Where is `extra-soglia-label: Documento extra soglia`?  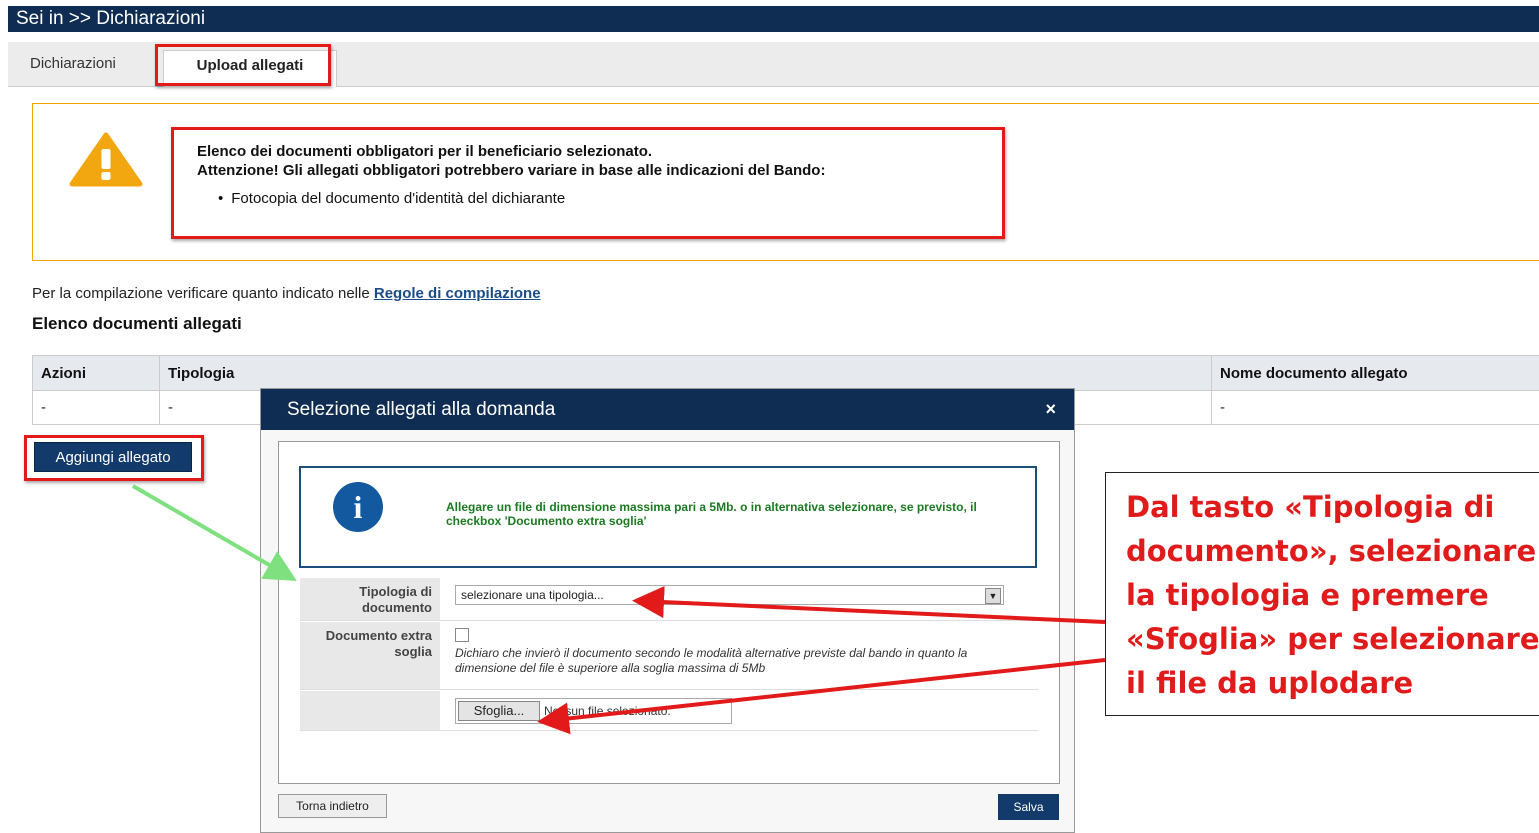 extra-soglia-label: Documento extra soglia is located at coordinates (370, 655).